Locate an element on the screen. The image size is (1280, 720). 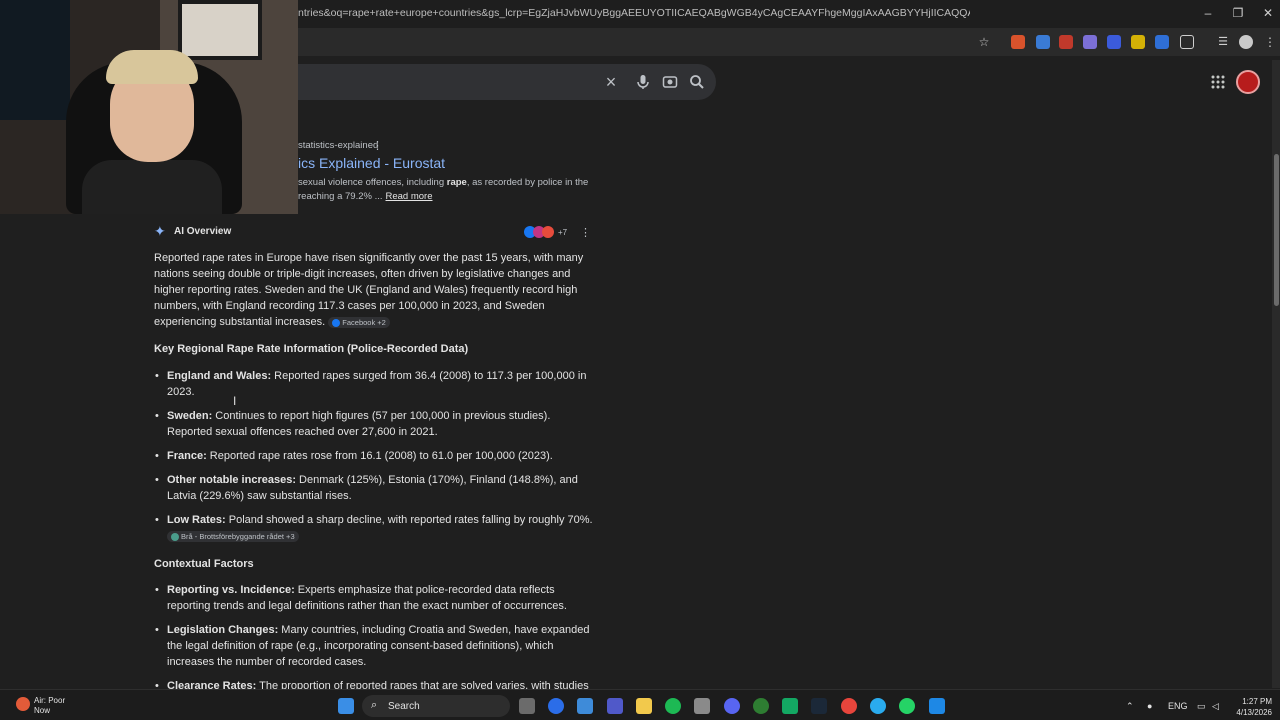
close-window-button: ✕ is located at coordinates (1266, 13).